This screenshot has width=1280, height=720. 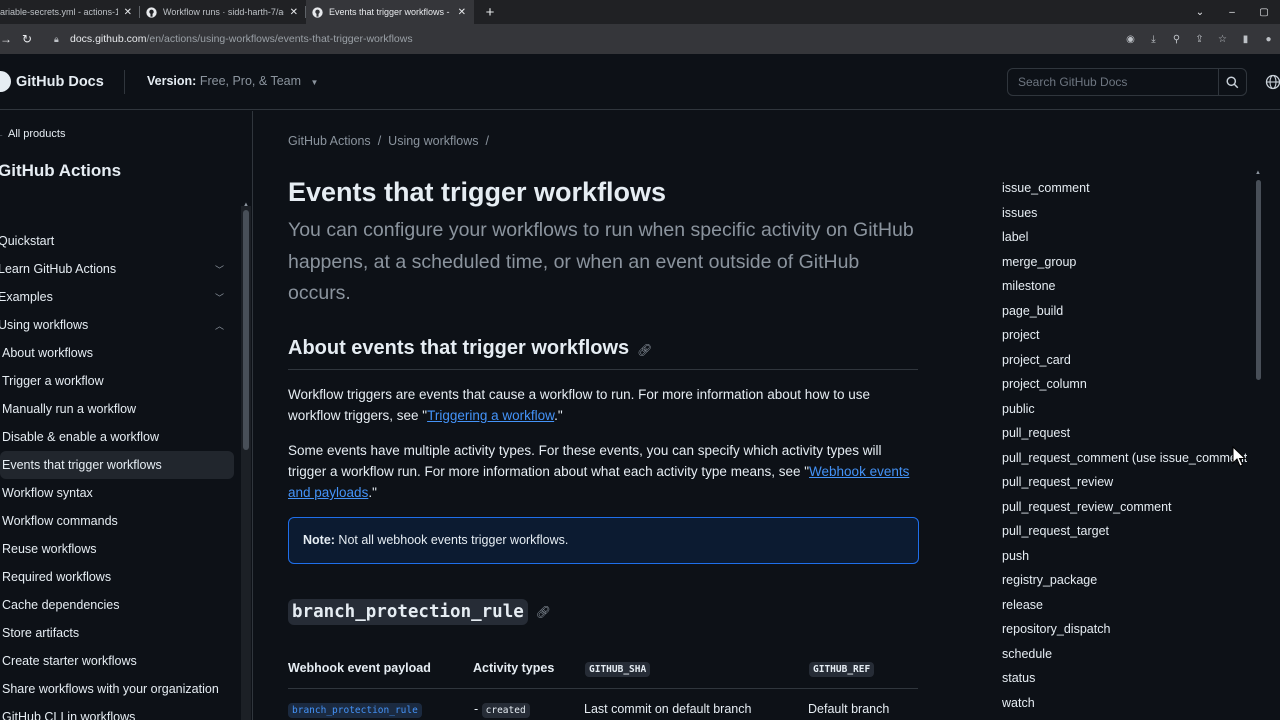 What do you see at coordinates (1124, 409) in the screenshot?
I see `toc-item: public` at bounding box center [1124, 409].